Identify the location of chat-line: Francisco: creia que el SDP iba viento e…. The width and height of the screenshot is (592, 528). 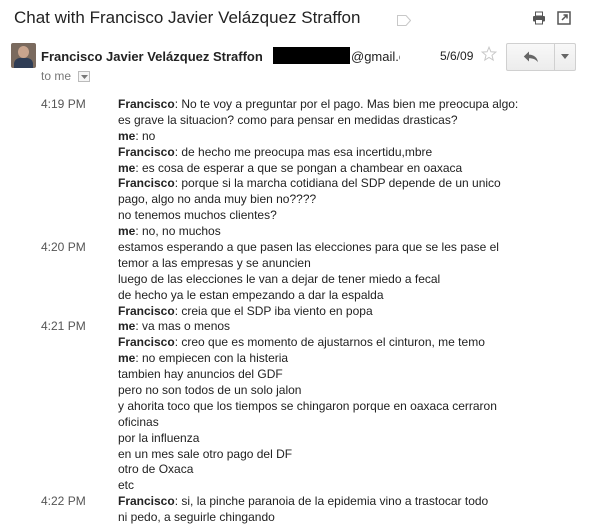
(296, 312).